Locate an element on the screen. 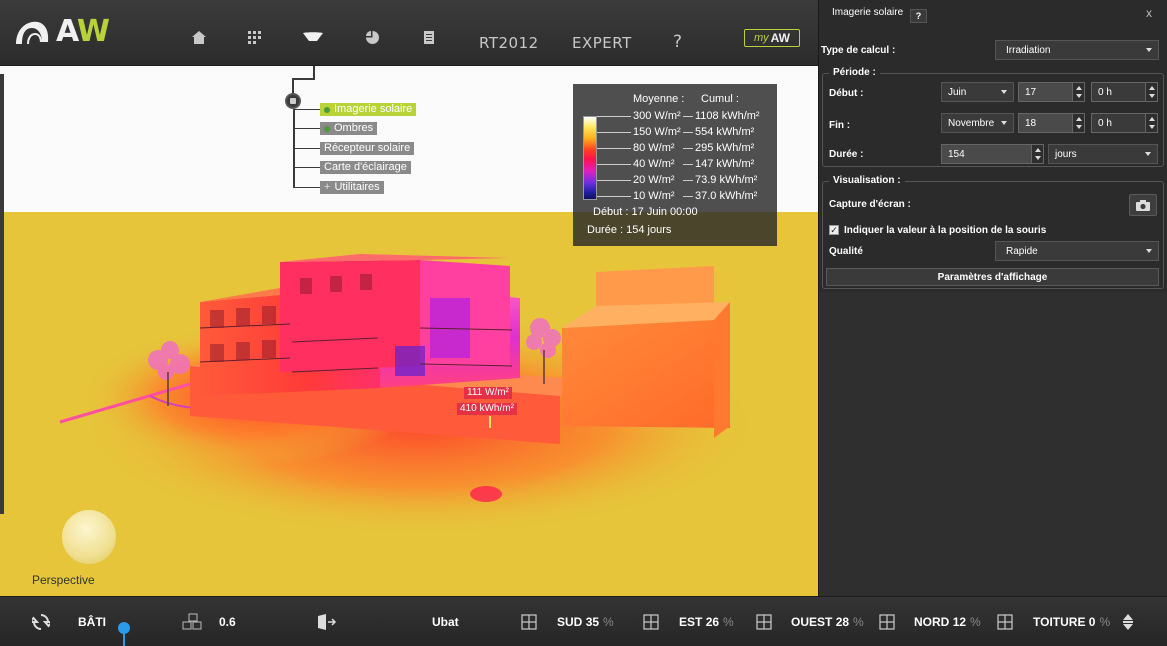 This screenshot has height=646, width=1167. sort-arrows-icon is located at coordinates (1128, 621).